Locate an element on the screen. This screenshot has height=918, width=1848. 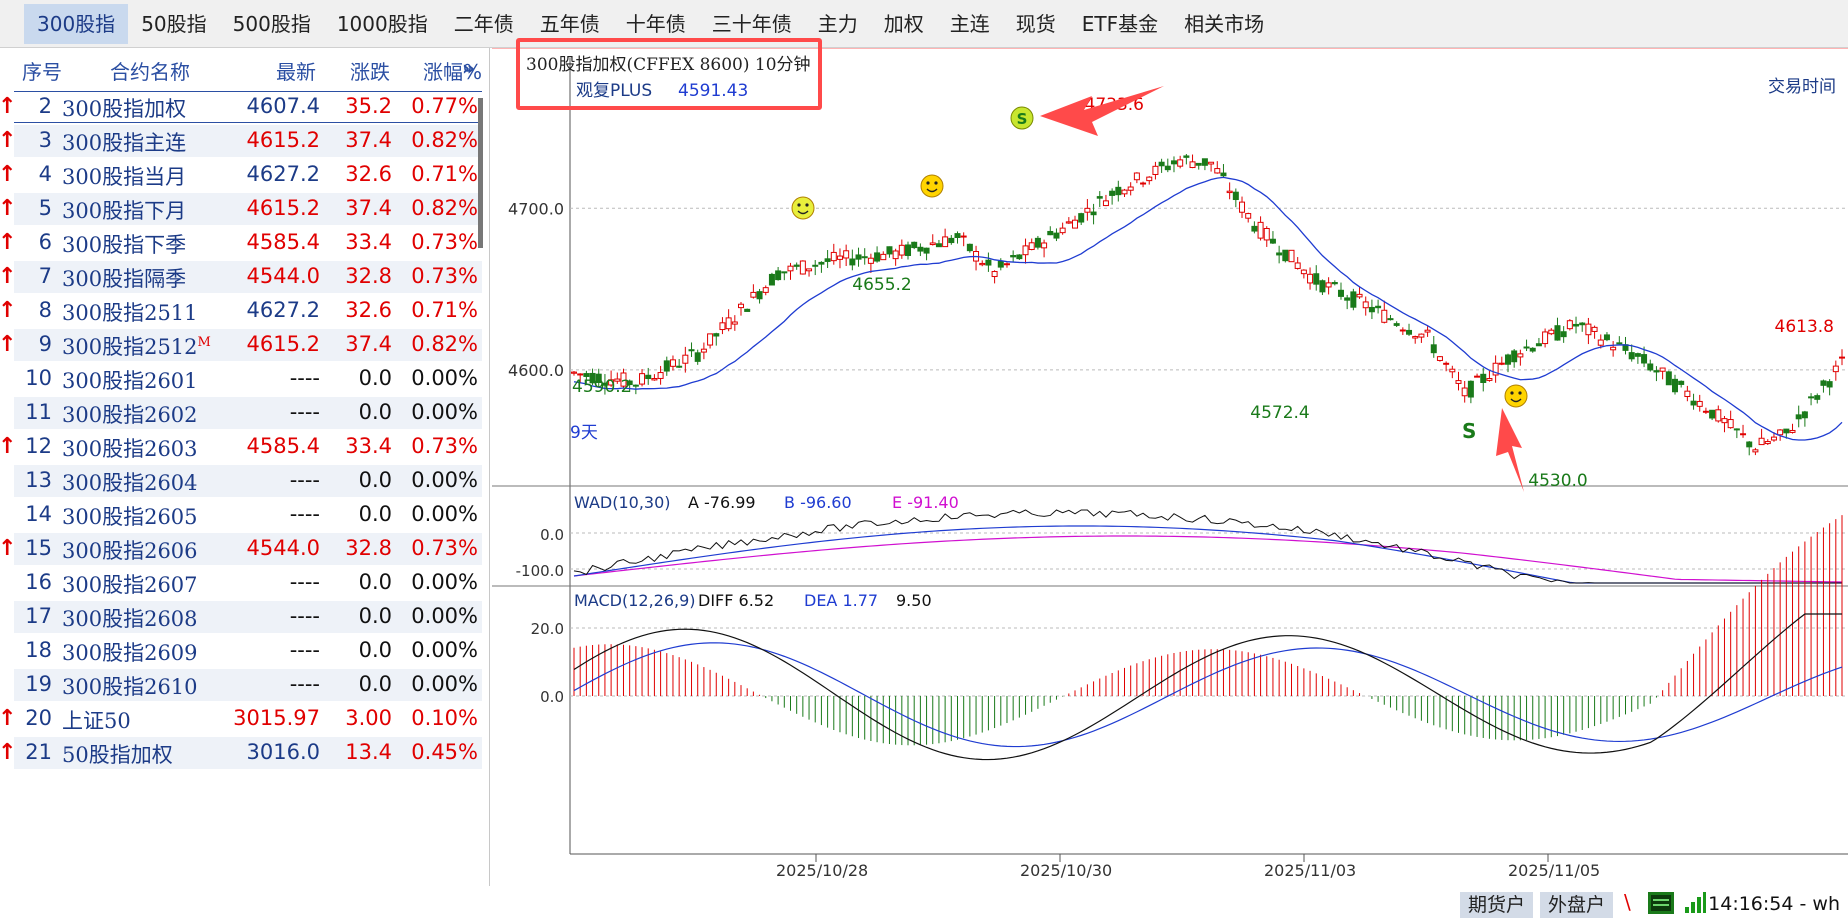
table-row: ↑ 5 300股指下月 4615.2 37.4 0.82% is located at coordinates (244, 209).